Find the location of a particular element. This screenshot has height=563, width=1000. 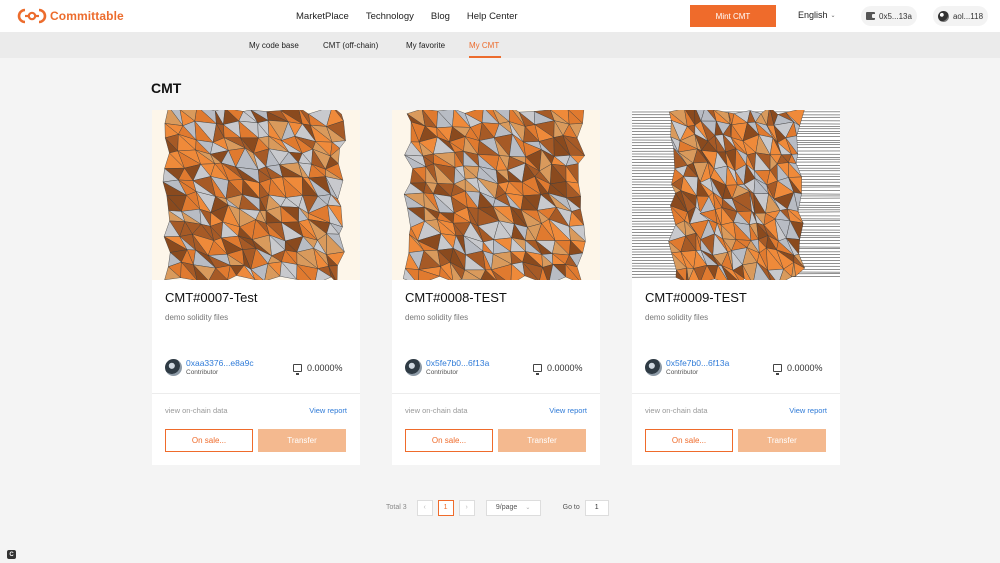

tab-my-cmt: My CMT is located at coordinates (484, 45).